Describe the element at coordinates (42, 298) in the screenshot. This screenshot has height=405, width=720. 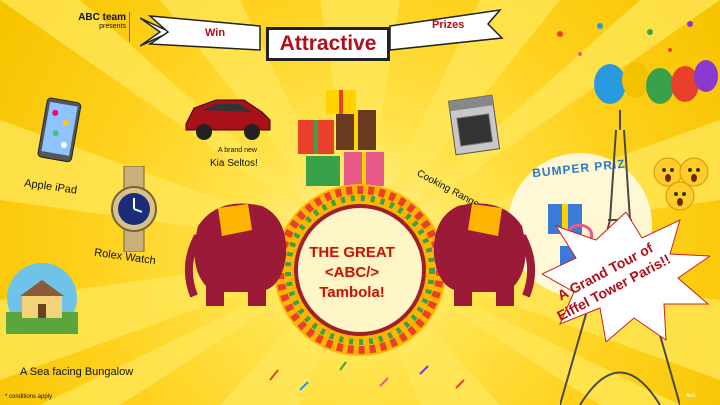
I see `house-icon` at that location.